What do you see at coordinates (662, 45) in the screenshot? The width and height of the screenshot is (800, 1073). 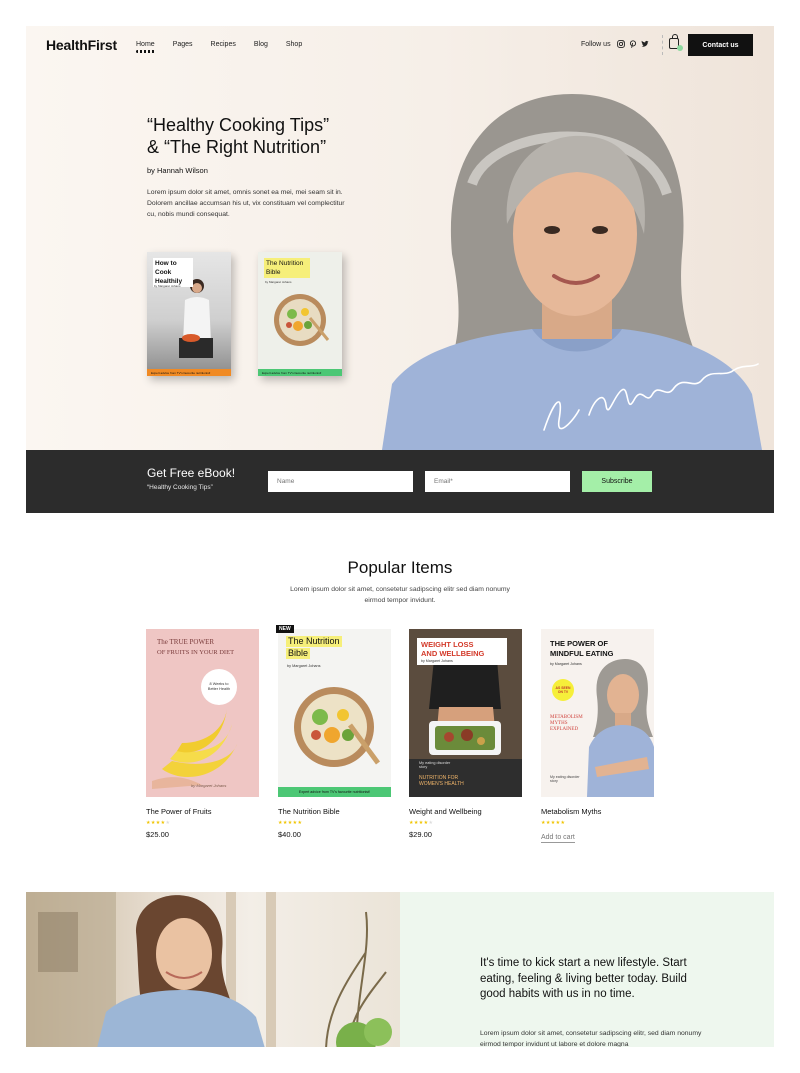 I see `header-divider` at bounding box center [662, 45].